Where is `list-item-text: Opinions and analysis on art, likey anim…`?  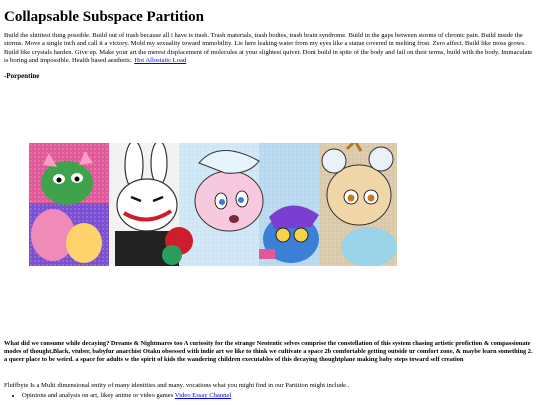
list-item-text: Opinions and analysis on art, likey anim… is located at coordinates (98, 395).